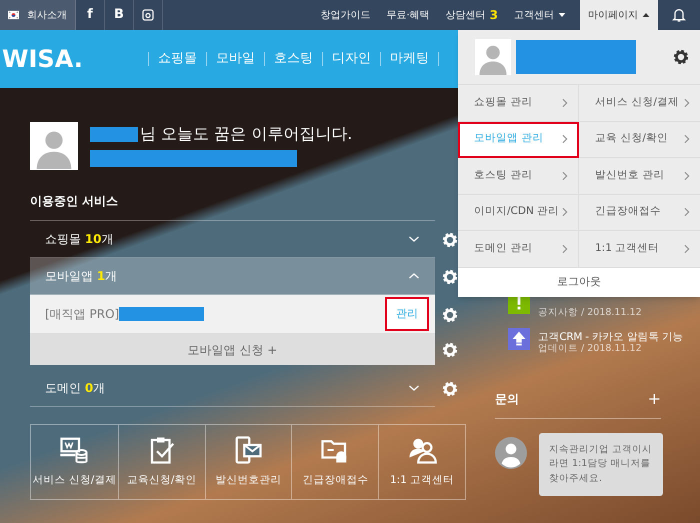 The height and width of the screenshot is (523, 700). What do you see at coordinates (639, 140) in the screenshot?
I see `menu-item: 교육 신청/확인` at bounding box center [639, 140].